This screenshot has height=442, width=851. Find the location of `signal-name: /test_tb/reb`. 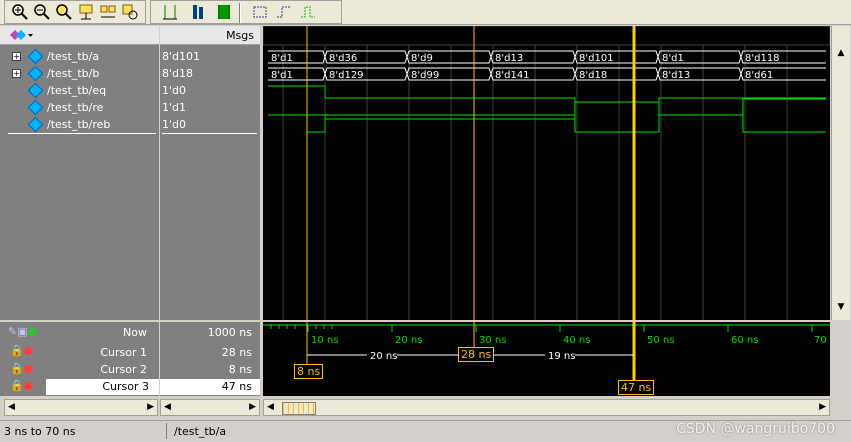

signal-name: /test_tb/reb is located at coordinates (79, 124).